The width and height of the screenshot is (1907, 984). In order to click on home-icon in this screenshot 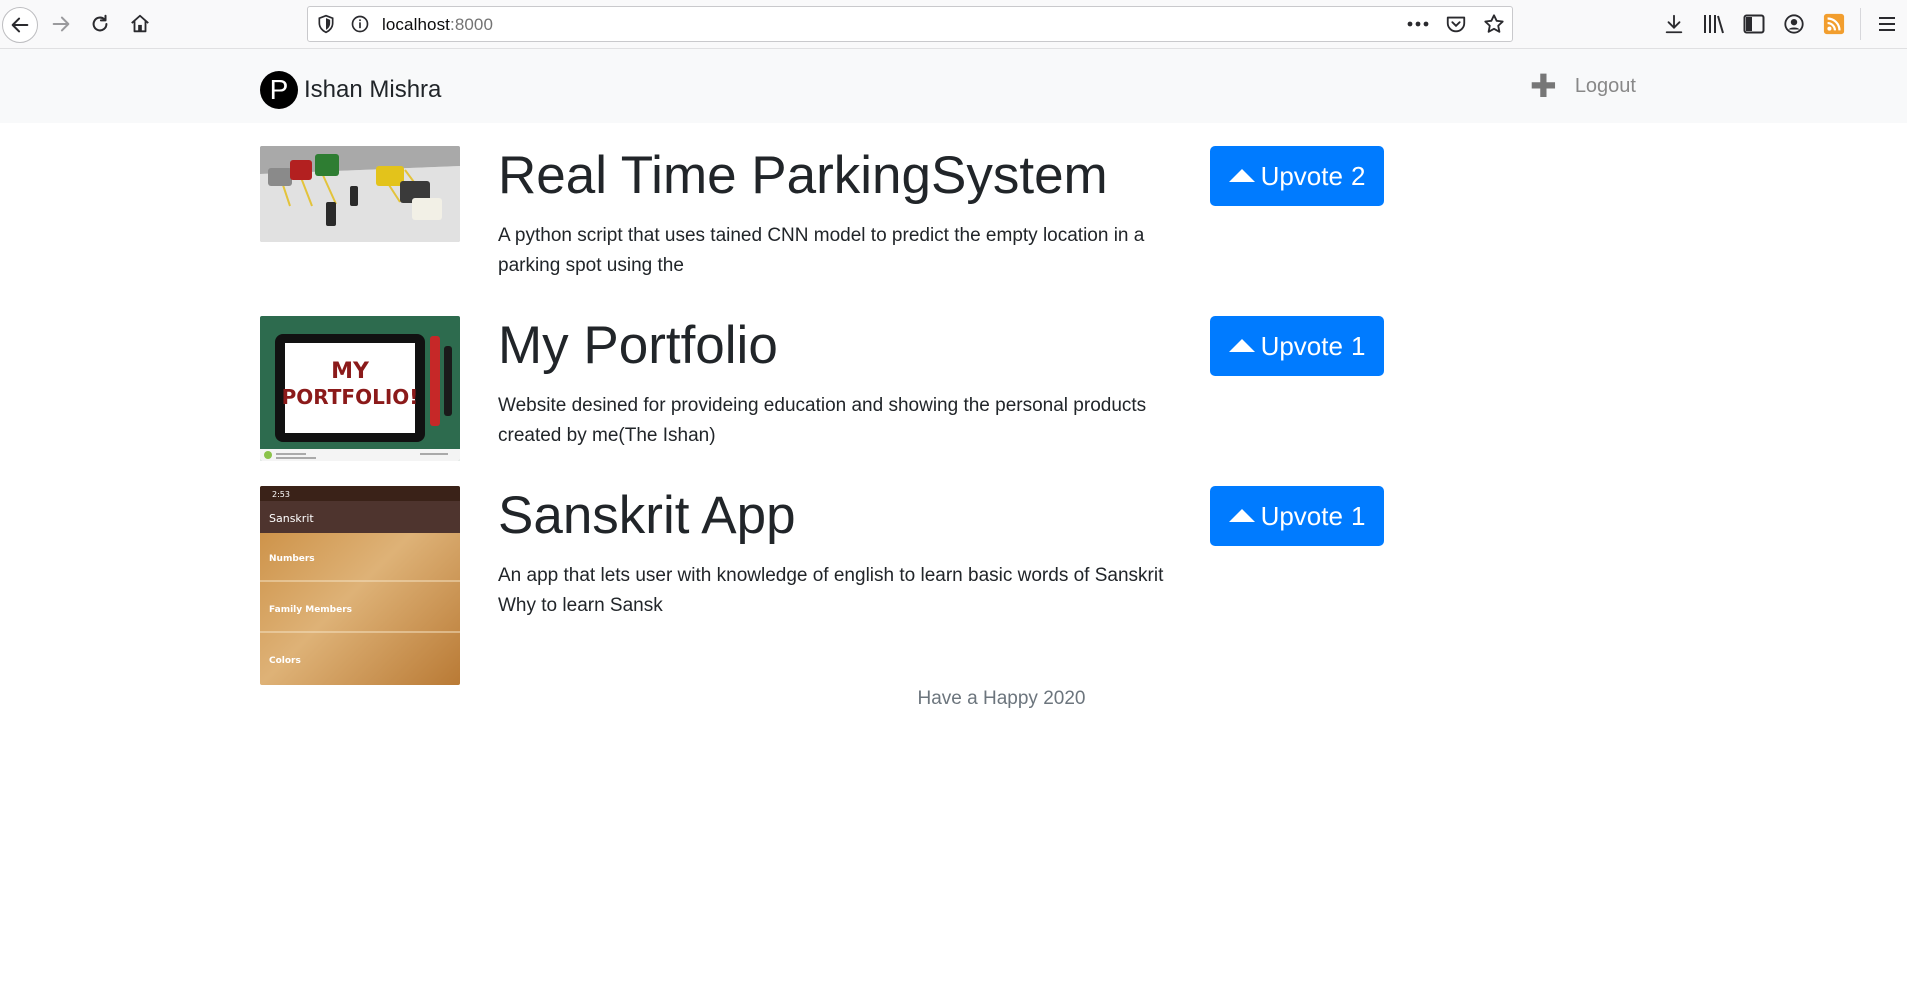, I will do `click(140, 23)`.